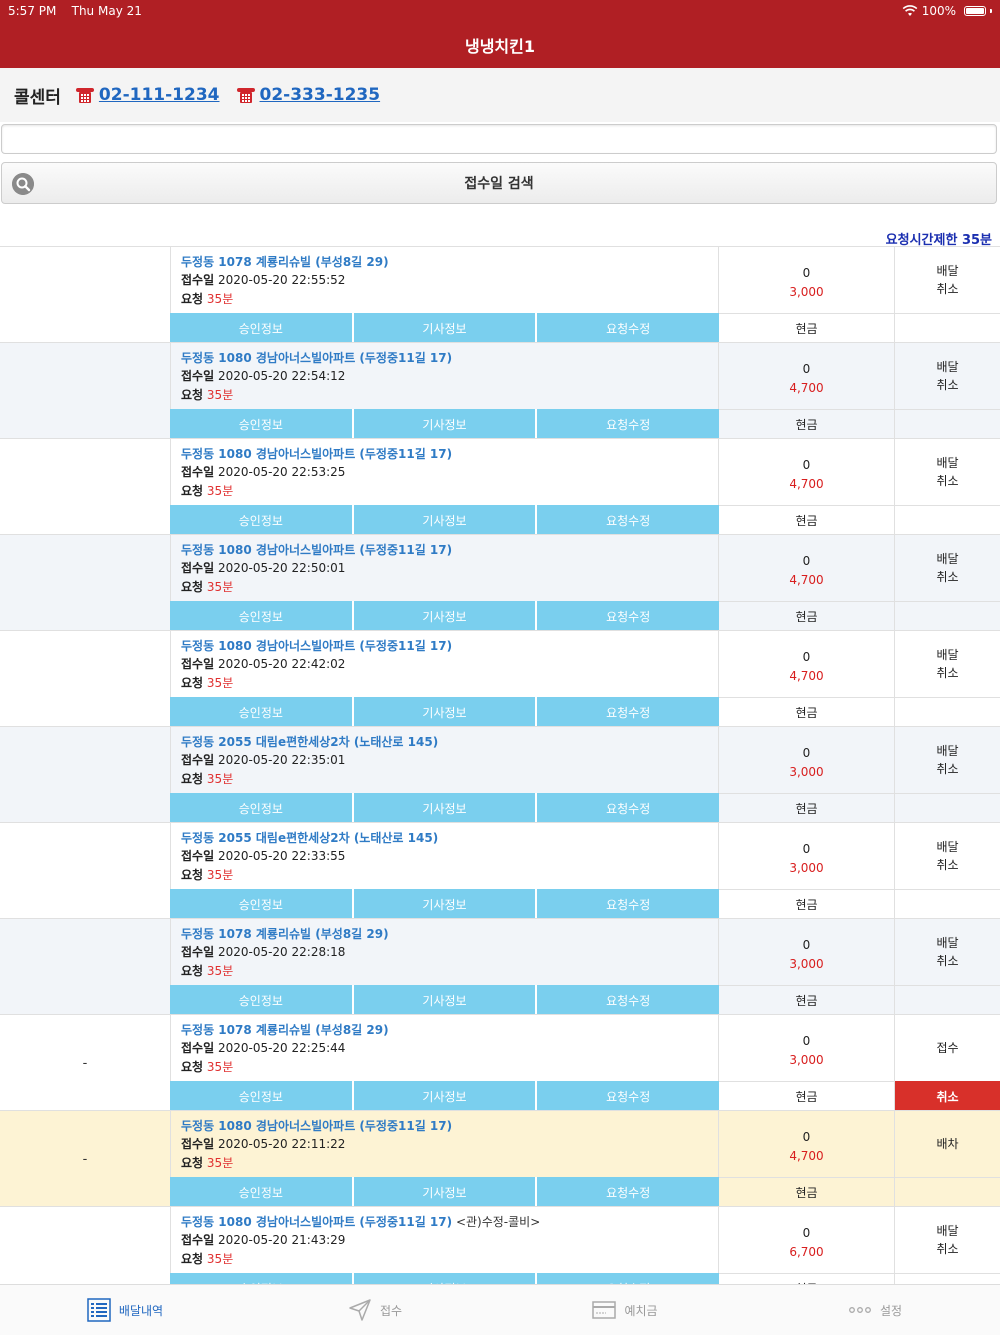 The height and width of the screenshot is (1335, 1000). I want to click on row-actions: 승인정보기사정보요청수정, so click(445, 1096).